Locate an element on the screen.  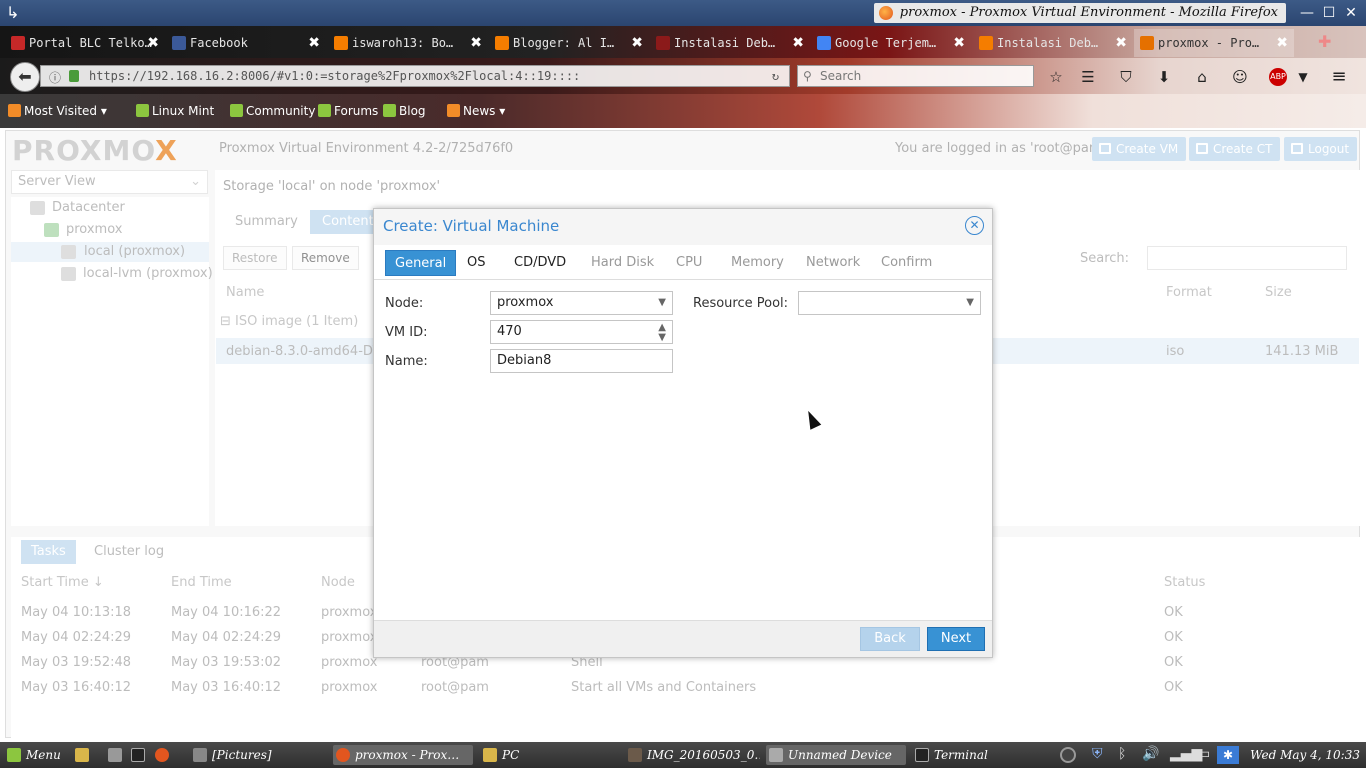
tab-confirm: Confirm is located at coordinates (906, 263).